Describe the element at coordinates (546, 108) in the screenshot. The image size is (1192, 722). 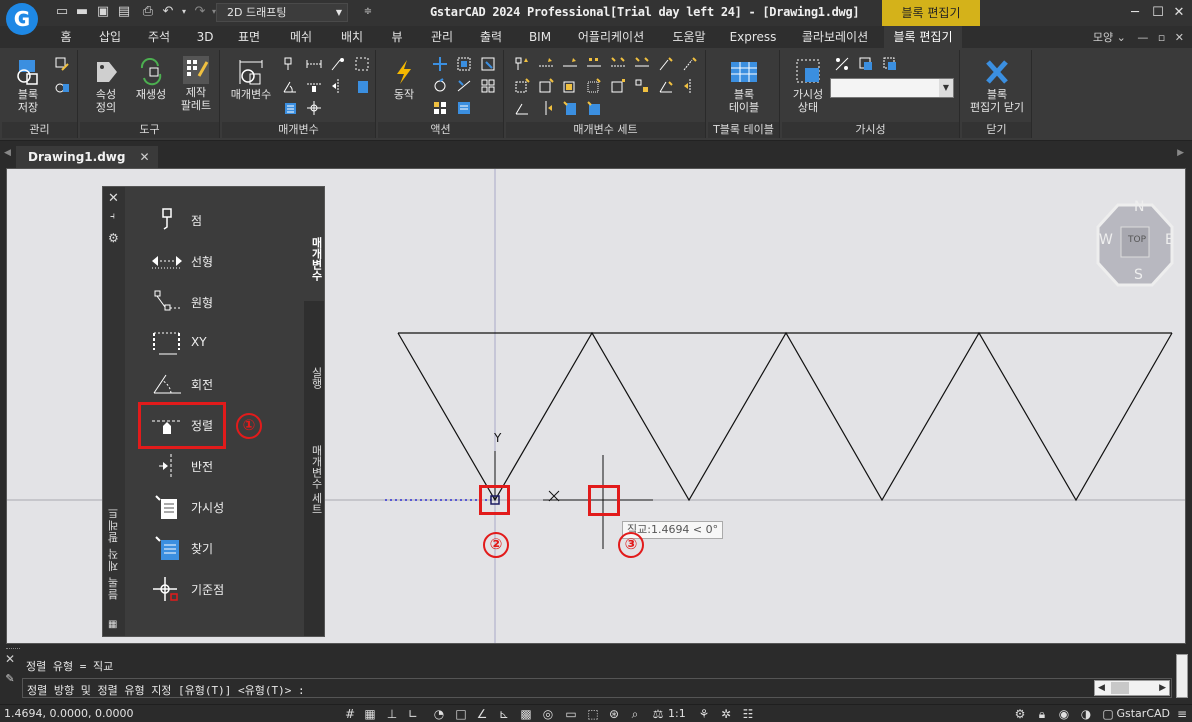
I see `param-set-flip2-icon` at that location.